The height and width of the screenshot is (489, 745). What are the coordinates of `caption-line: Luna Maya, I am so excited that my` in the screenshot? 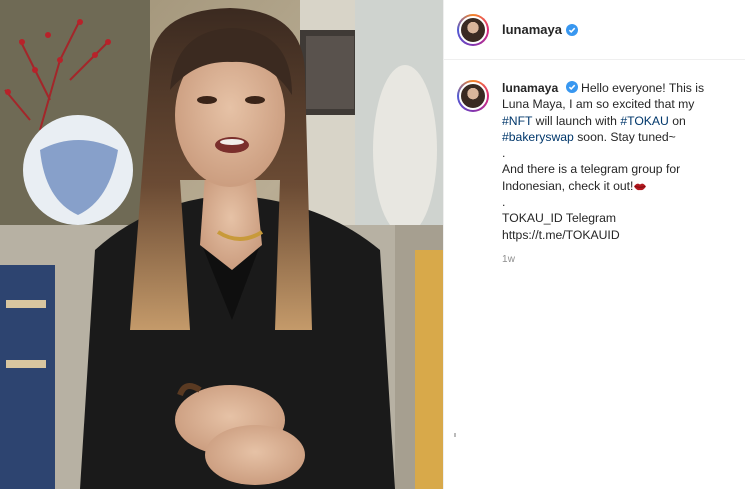 It's located at (598, 104).